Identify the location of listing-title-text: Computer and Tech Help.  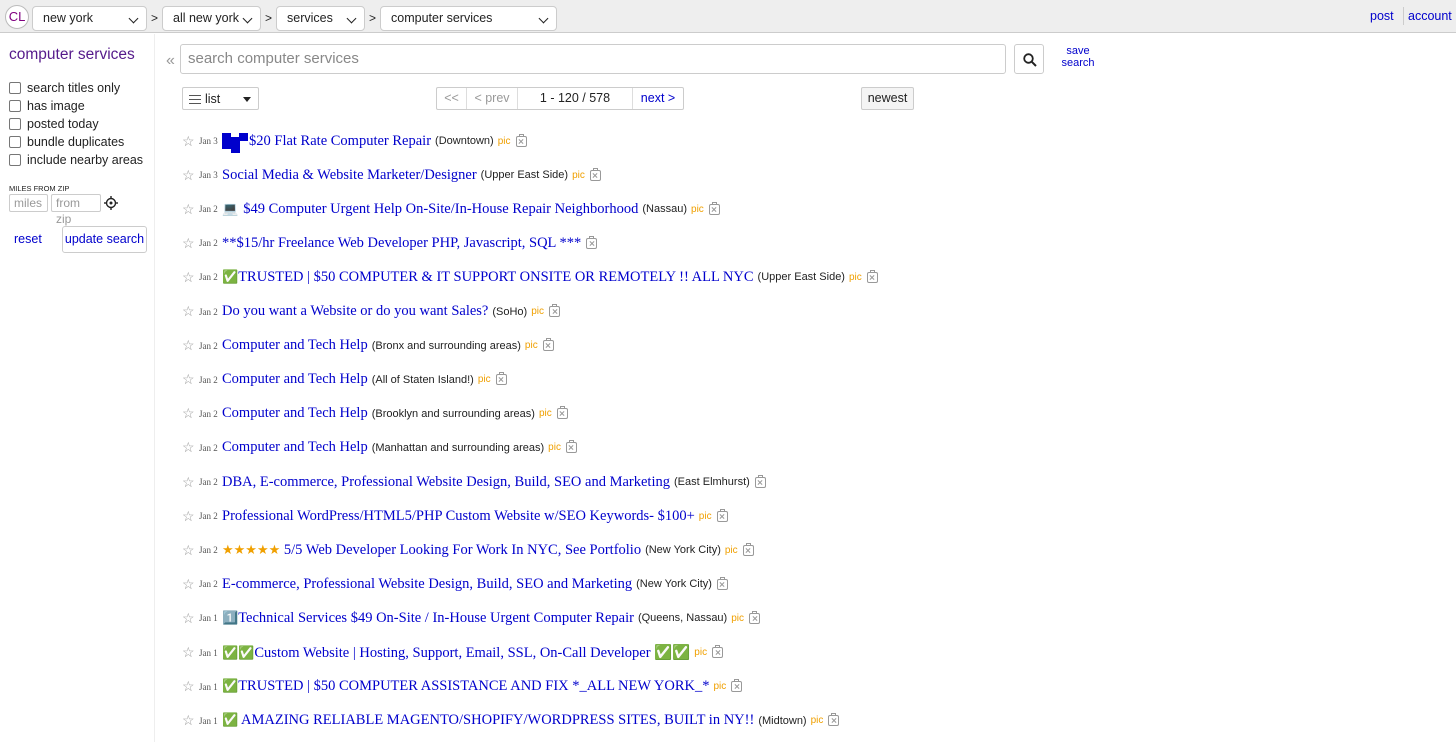
(295, 447).